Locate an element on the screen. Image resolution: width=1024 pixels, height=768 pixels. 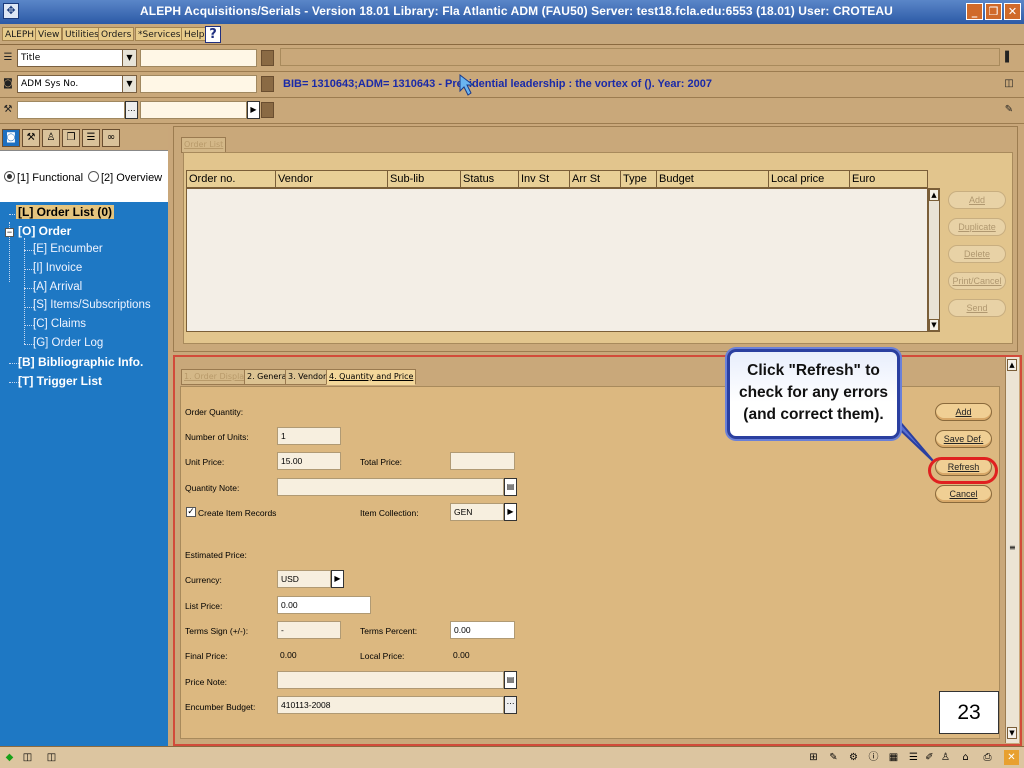
tab-vendor: 3. Vendor is located at coordinates (307, 377).